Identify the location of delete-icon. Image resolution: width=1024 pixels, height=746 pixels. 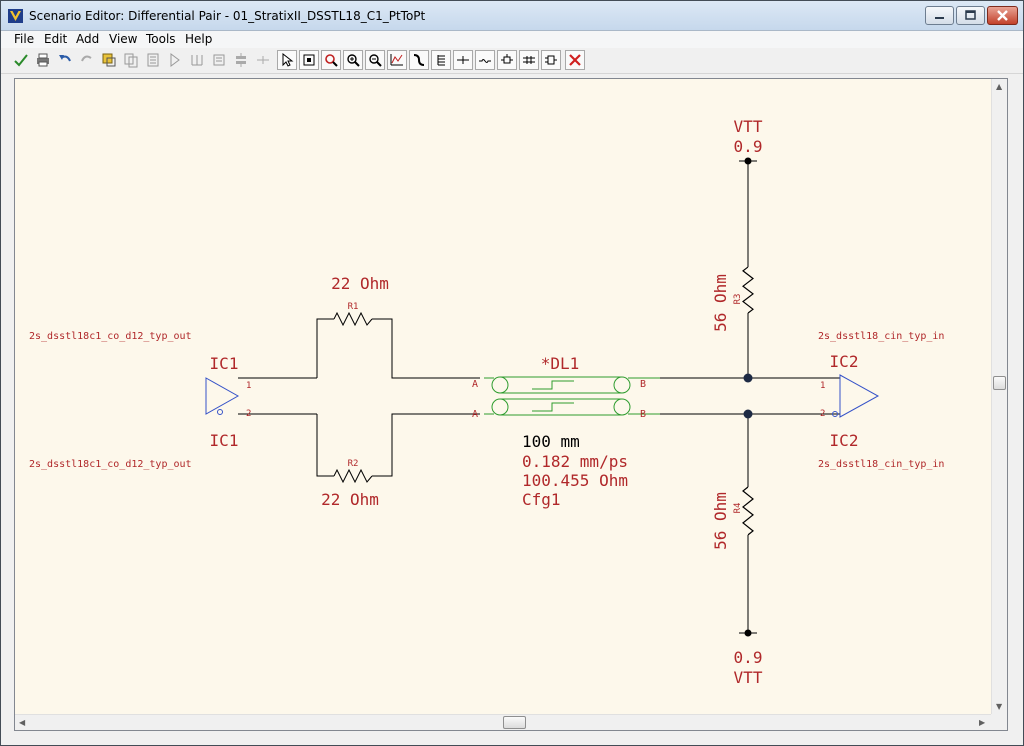
(575, 60).